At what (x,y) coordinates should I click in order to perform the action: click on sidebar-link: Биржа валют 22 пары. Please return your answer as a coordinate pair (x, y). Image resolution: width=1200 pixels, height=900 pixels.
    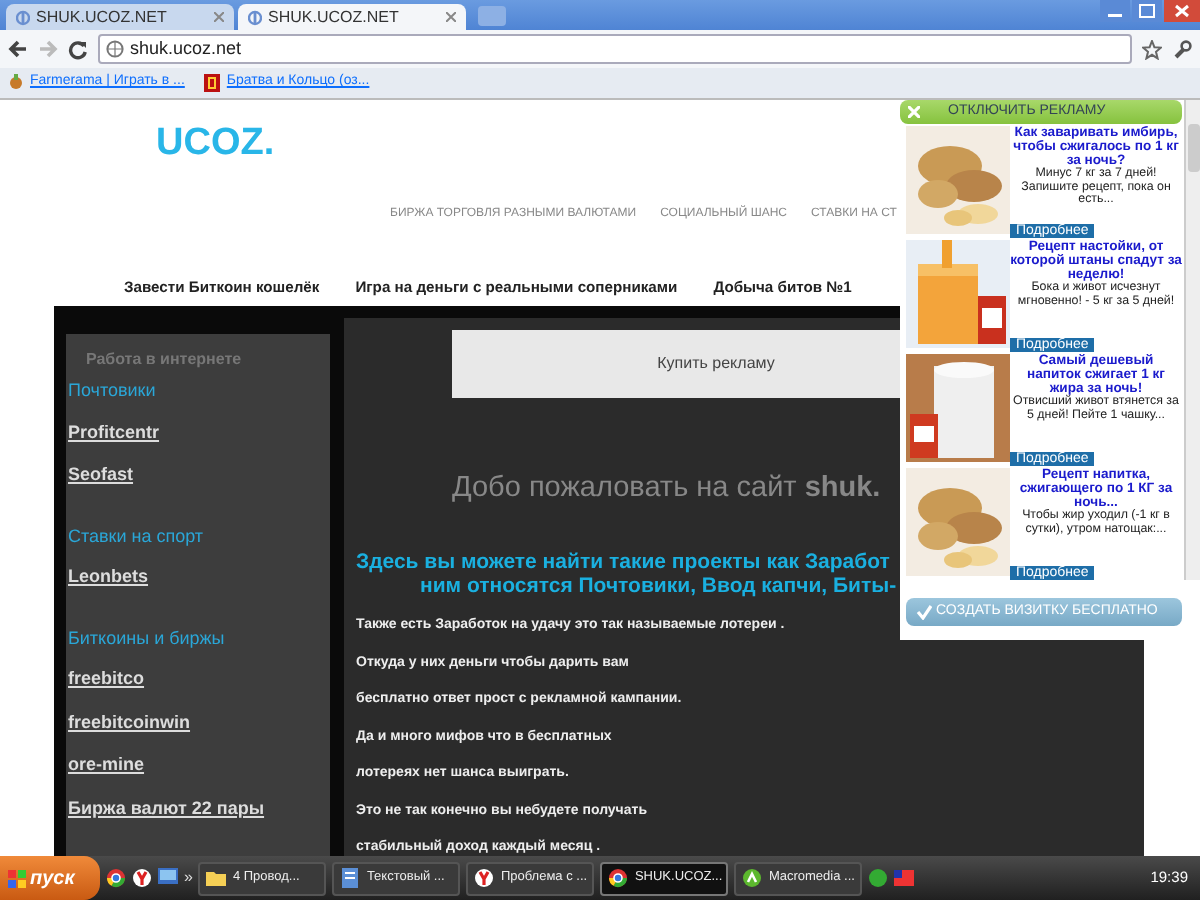
    Looking at the image, I should click on (199, 808).